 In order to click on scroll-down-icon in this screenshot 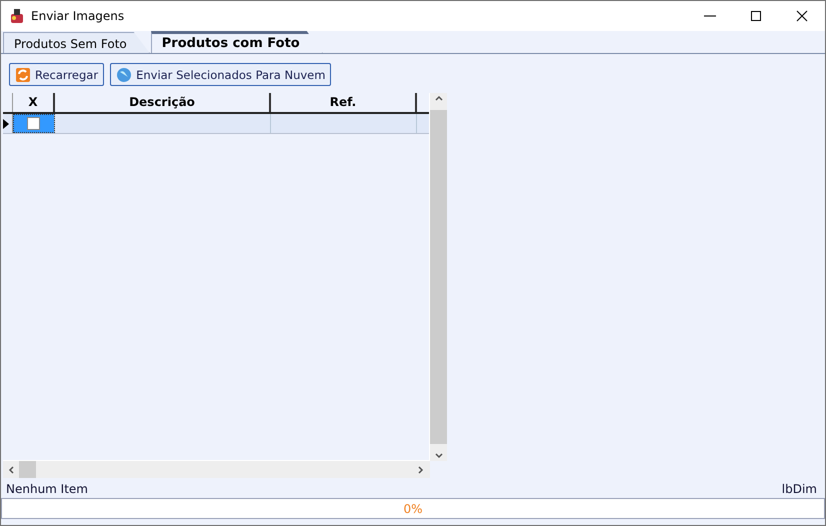, I will do `click(439, 456)`.